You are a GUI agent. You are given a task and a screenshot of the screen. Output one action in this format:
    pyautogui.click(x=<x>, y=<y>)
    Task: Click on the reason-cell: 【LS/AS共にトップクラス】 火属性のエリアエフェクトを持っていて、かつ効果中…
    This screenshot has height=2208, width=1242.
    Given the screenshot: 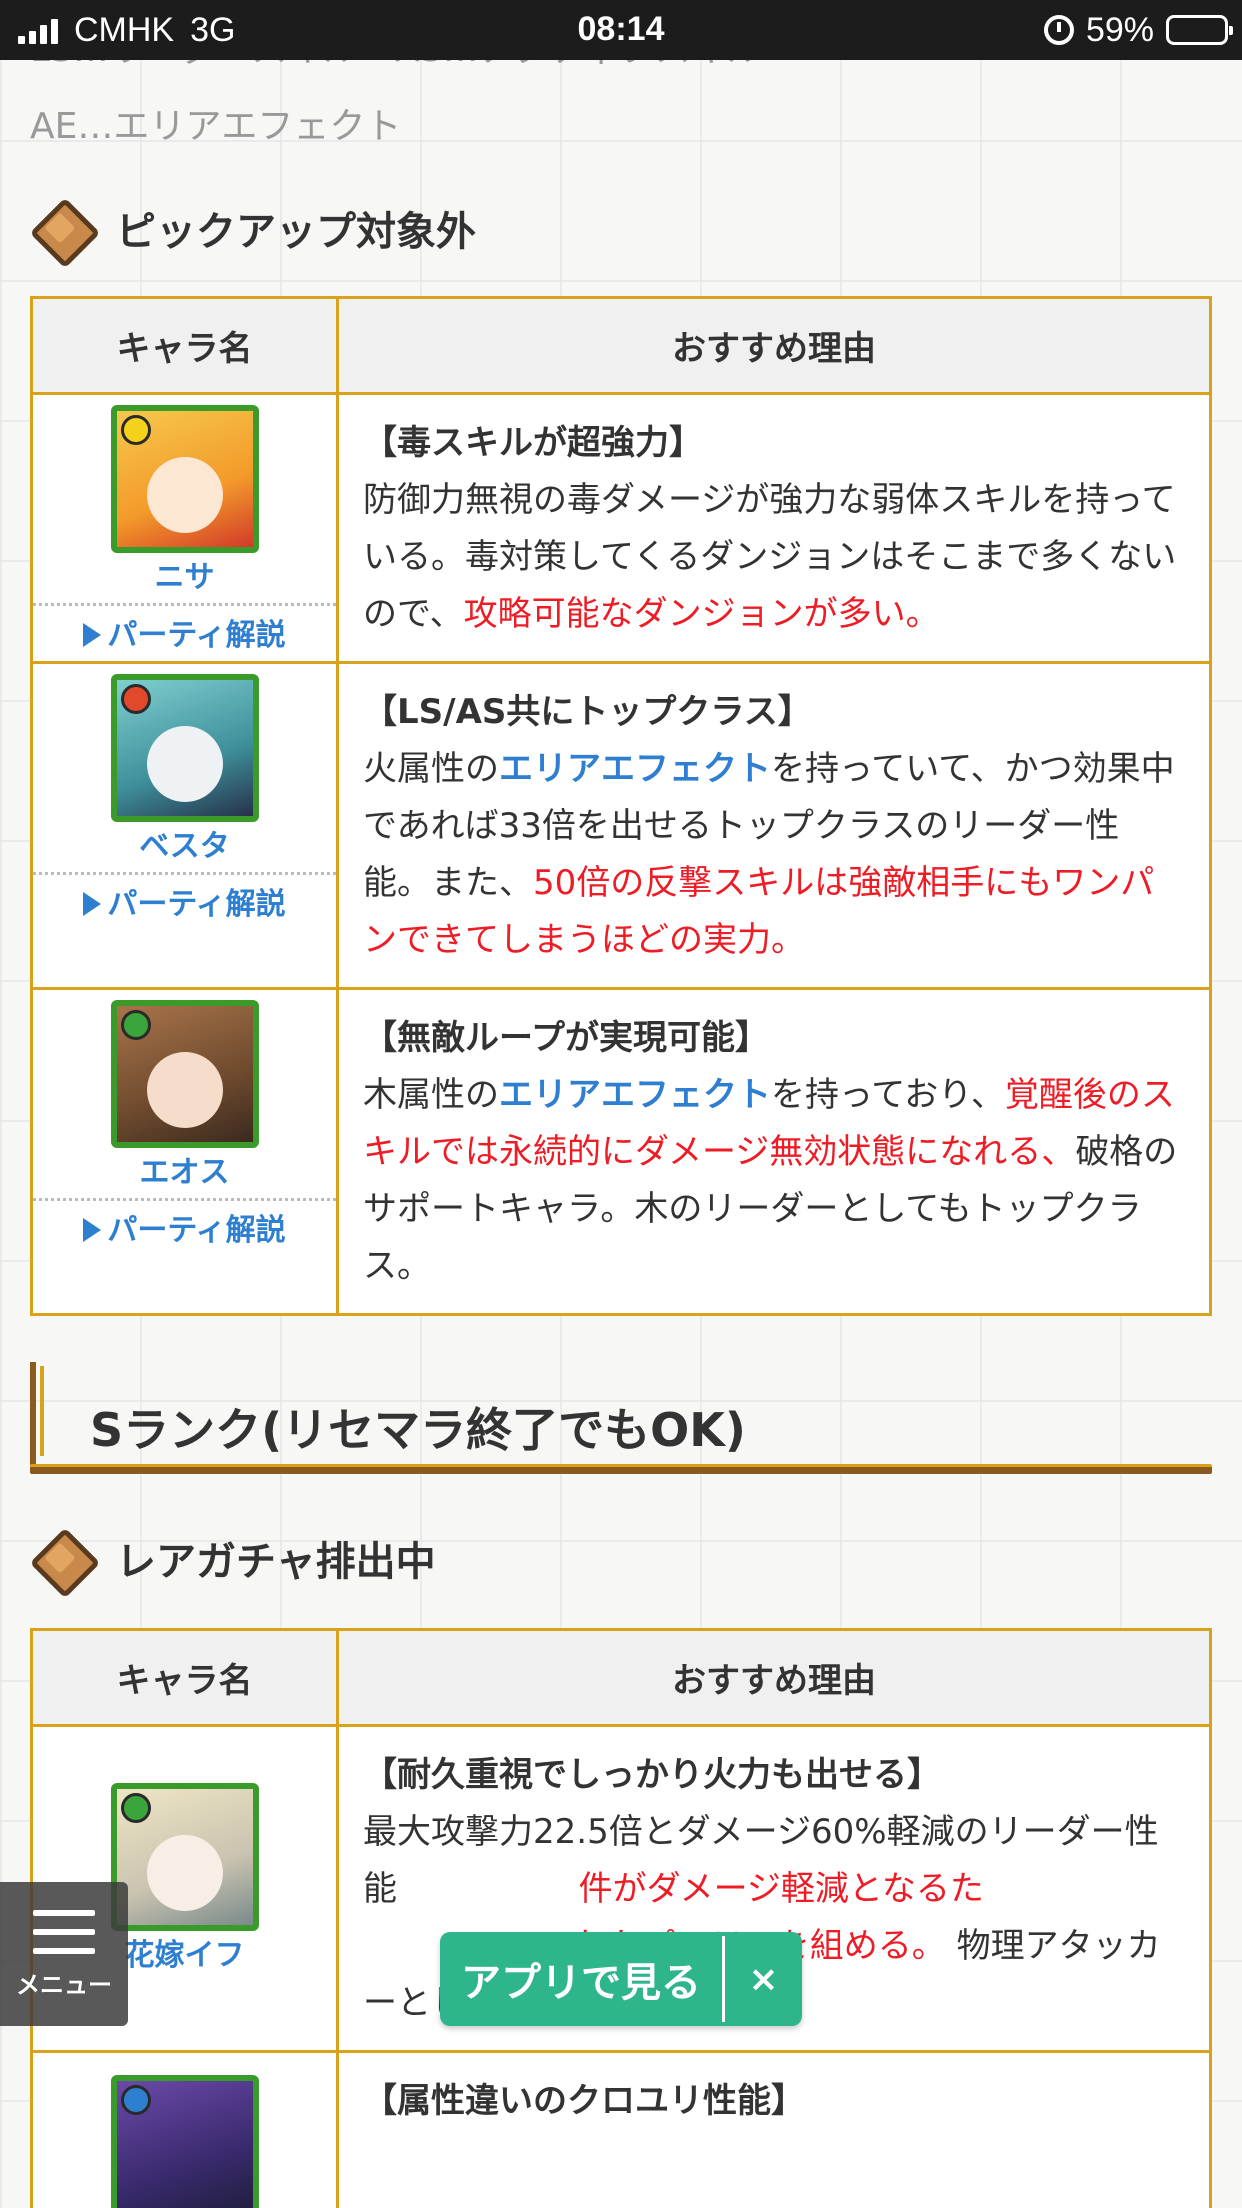 What is the action you would take?
    pyautogui.click(x=774, y=825)
    